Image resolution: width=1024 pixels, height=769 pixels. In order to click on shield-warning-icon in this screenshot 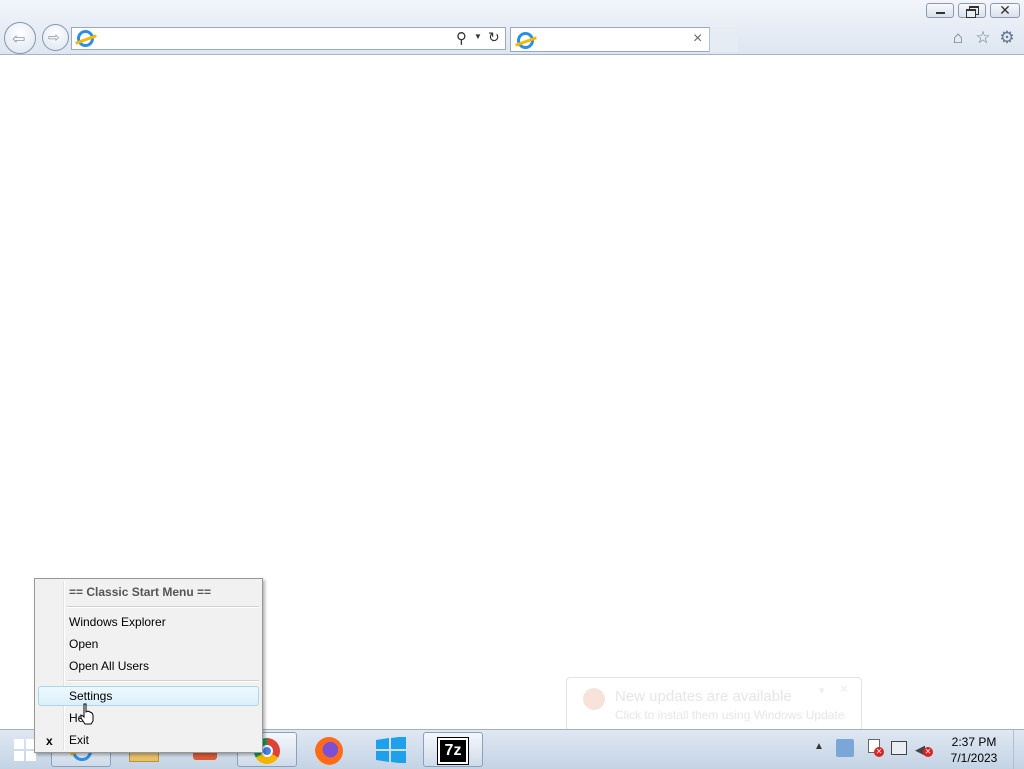, I will do `click(594, 699)`.